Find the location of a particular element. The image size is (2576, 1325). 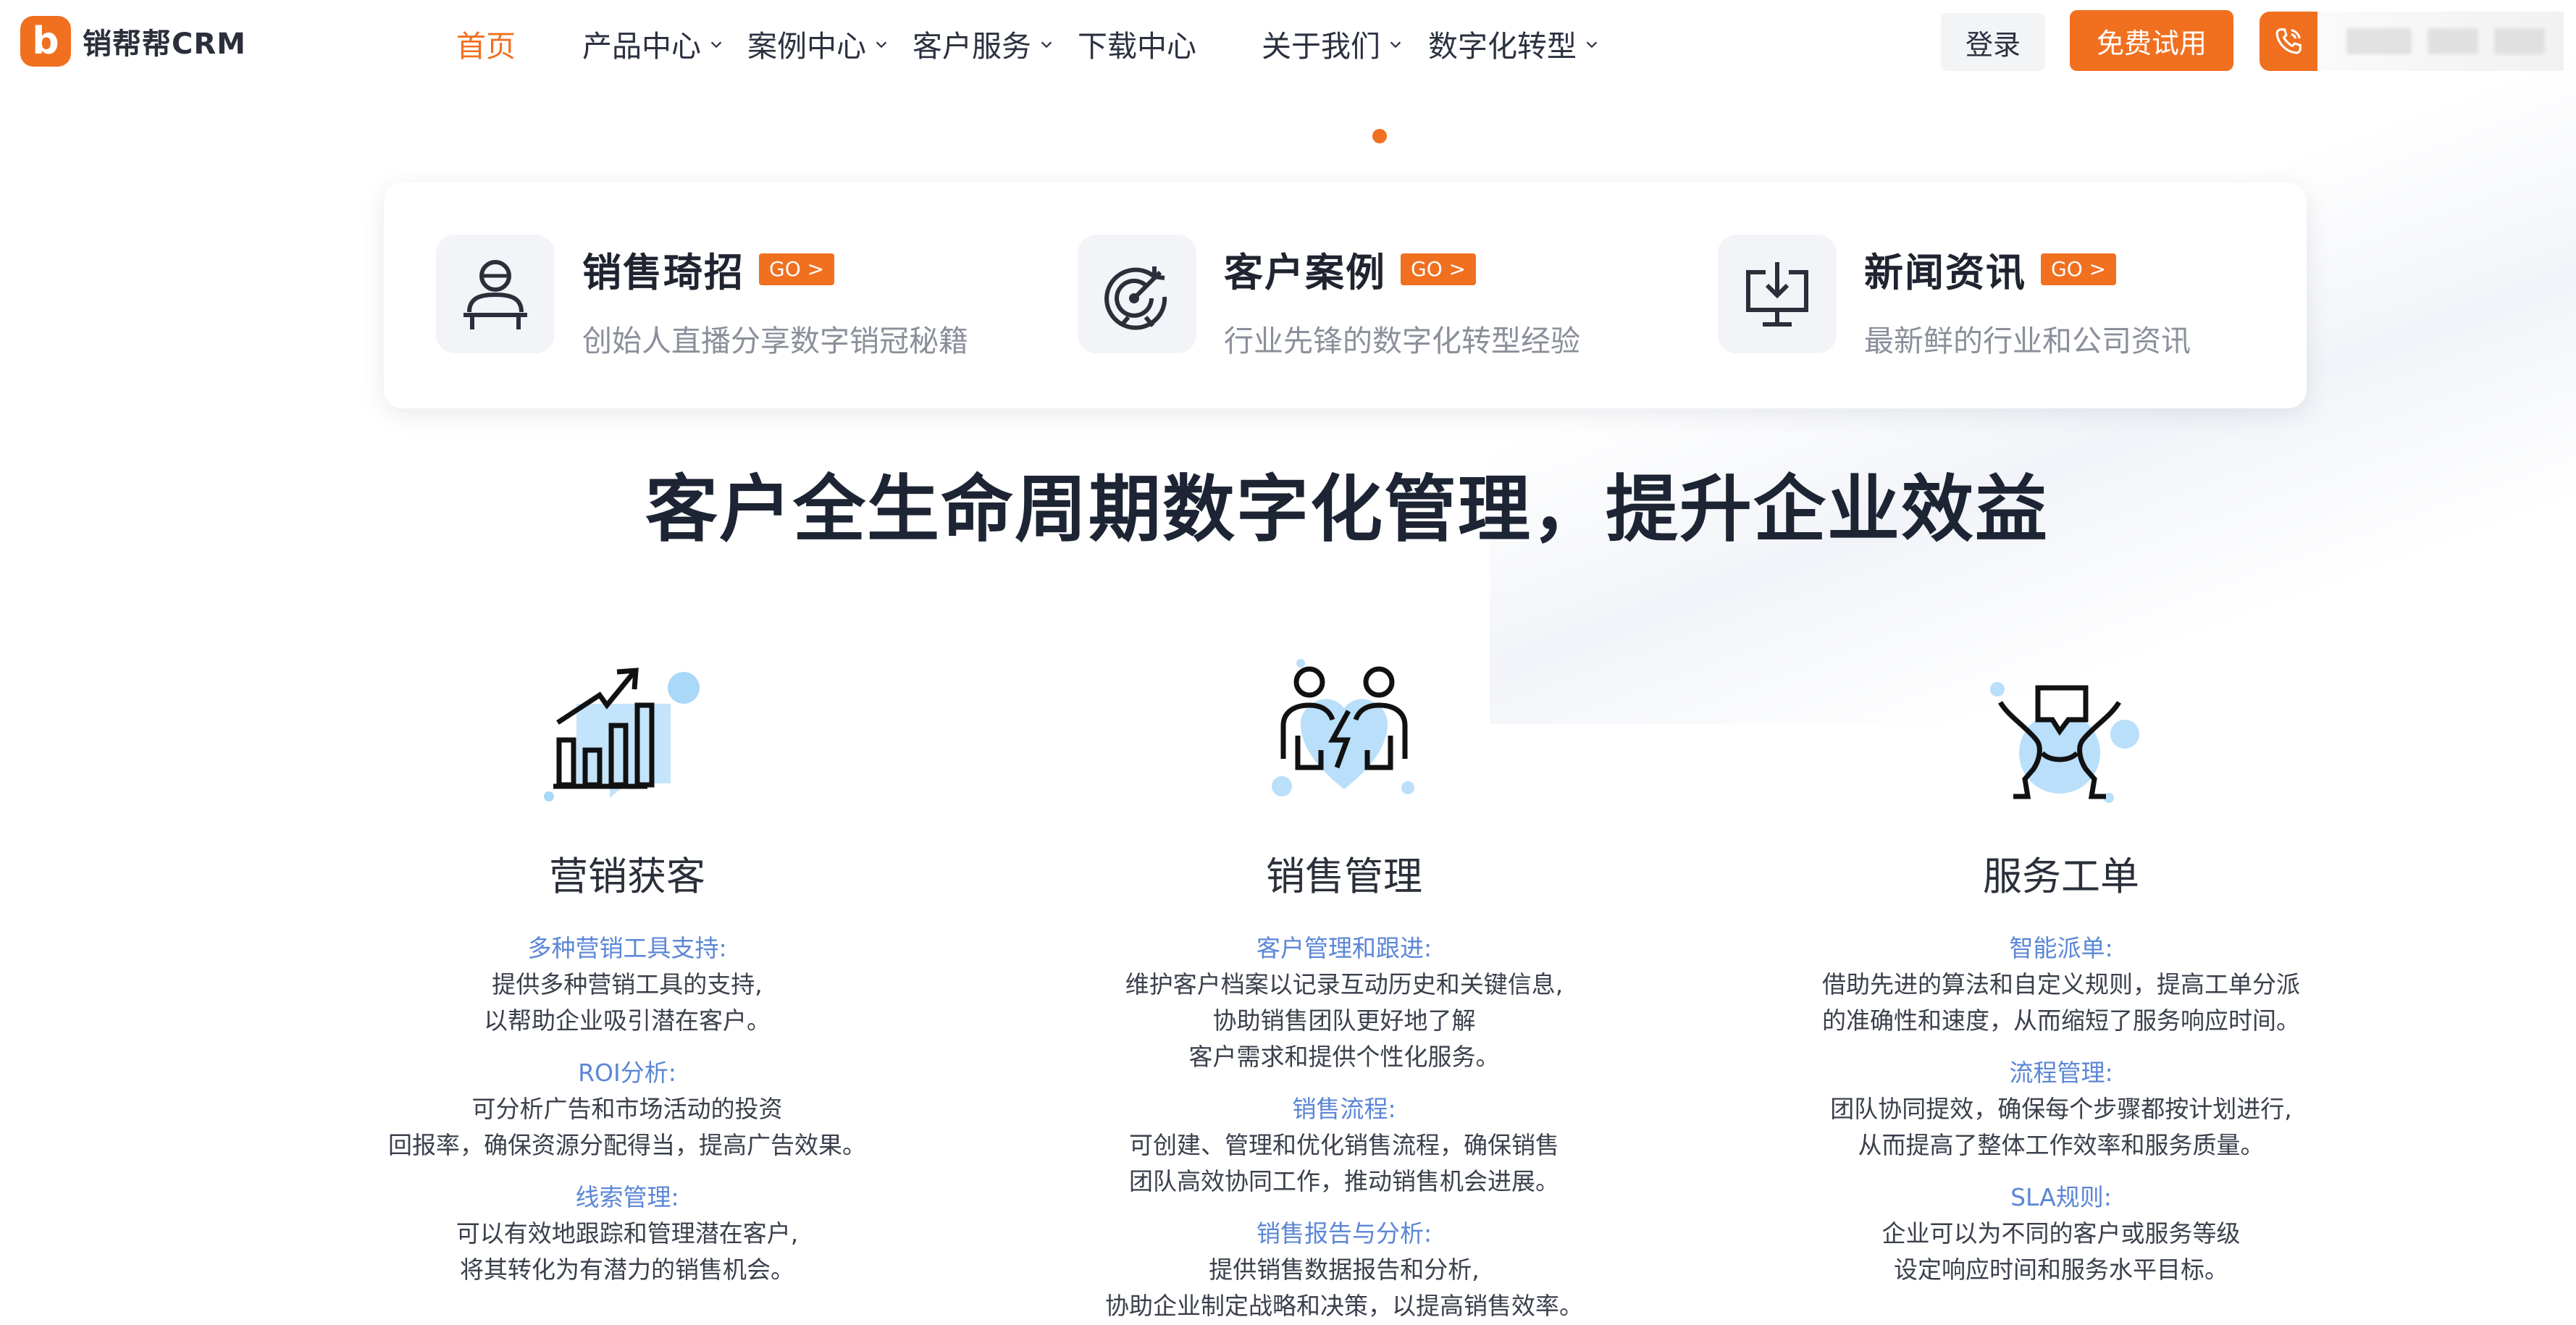

nav-item-cases: 案例中心 is located at coordinates (818, 43).